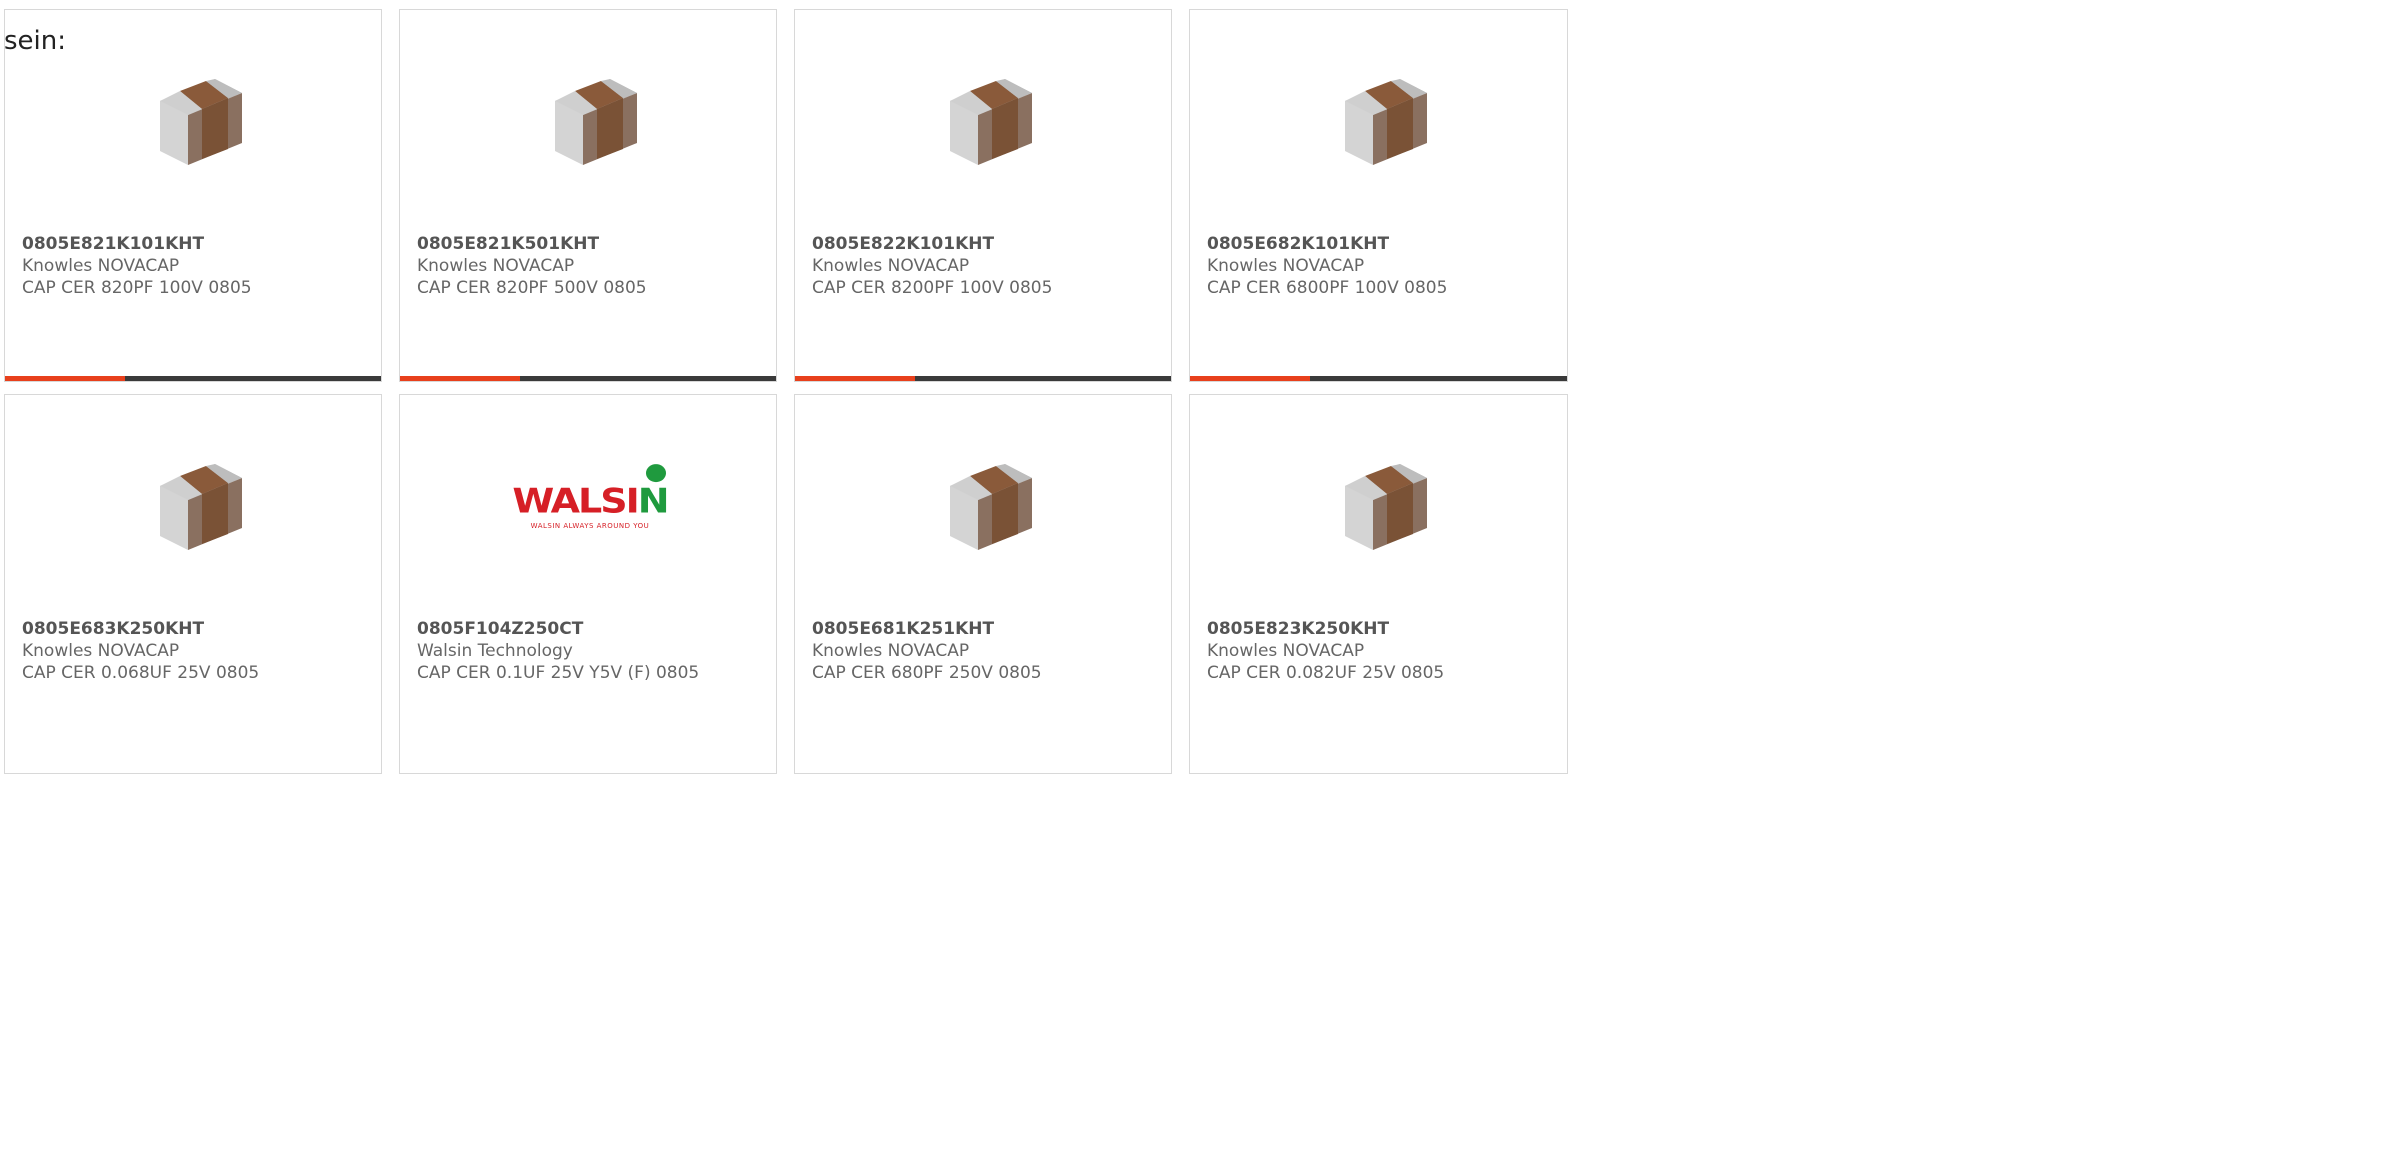  What do you see at coordinates (558, 673) in the screenshot?
I see `description: CAP CER 0.1UF 25V Y5V (F) 0805` at bounding box center [558, 673].